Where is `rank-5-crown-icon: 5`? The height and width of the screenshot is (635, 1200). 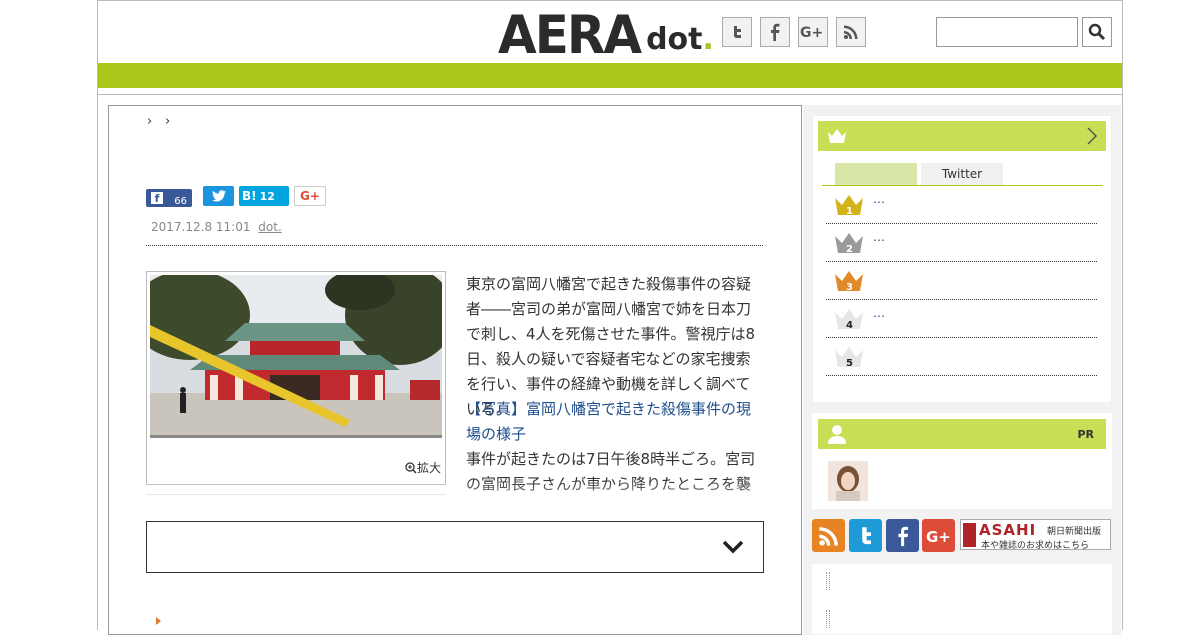 rank-5-crown-icon: 5 is located at coordinates (849, 357).